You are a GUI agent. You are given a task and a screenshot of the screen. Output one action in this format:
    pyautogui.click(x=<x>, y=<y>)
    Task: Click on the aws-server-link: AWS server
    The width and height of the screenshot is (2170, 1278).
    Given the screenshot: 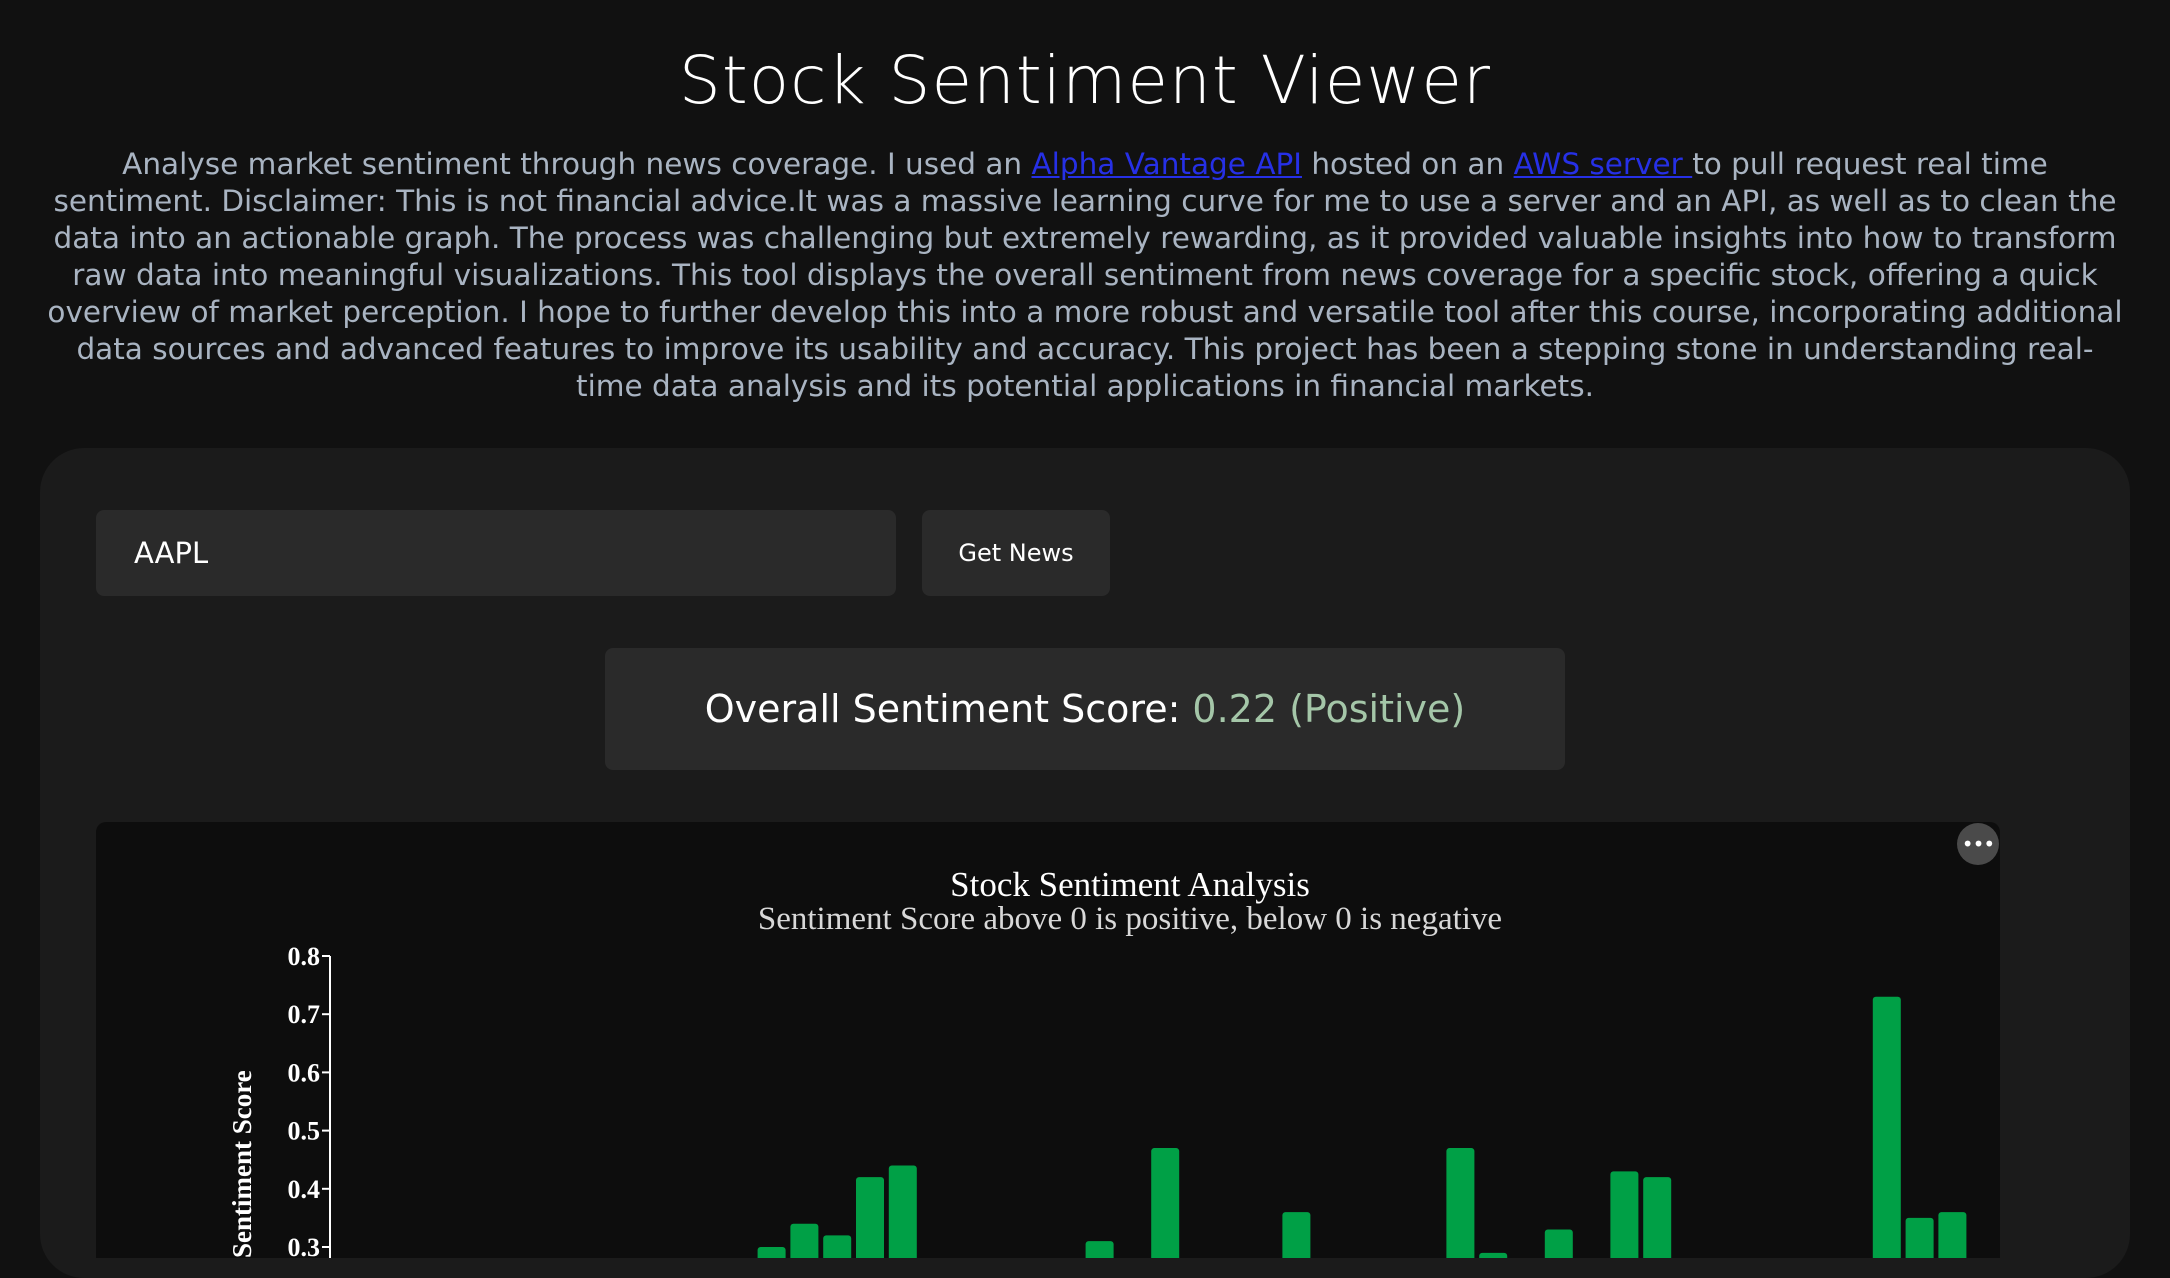 What is the action you would take?
    pyautogui.click(x=1603, y=164)
    